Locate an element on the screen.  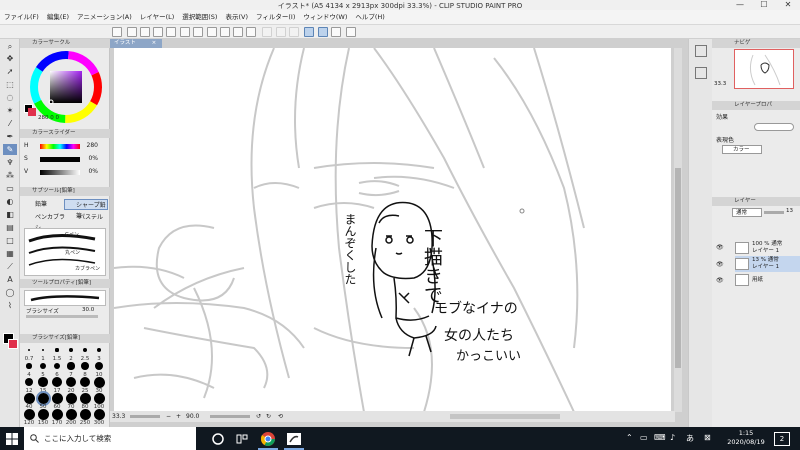
menu-file: ファイル(F) is located at coordinates (21, 17).